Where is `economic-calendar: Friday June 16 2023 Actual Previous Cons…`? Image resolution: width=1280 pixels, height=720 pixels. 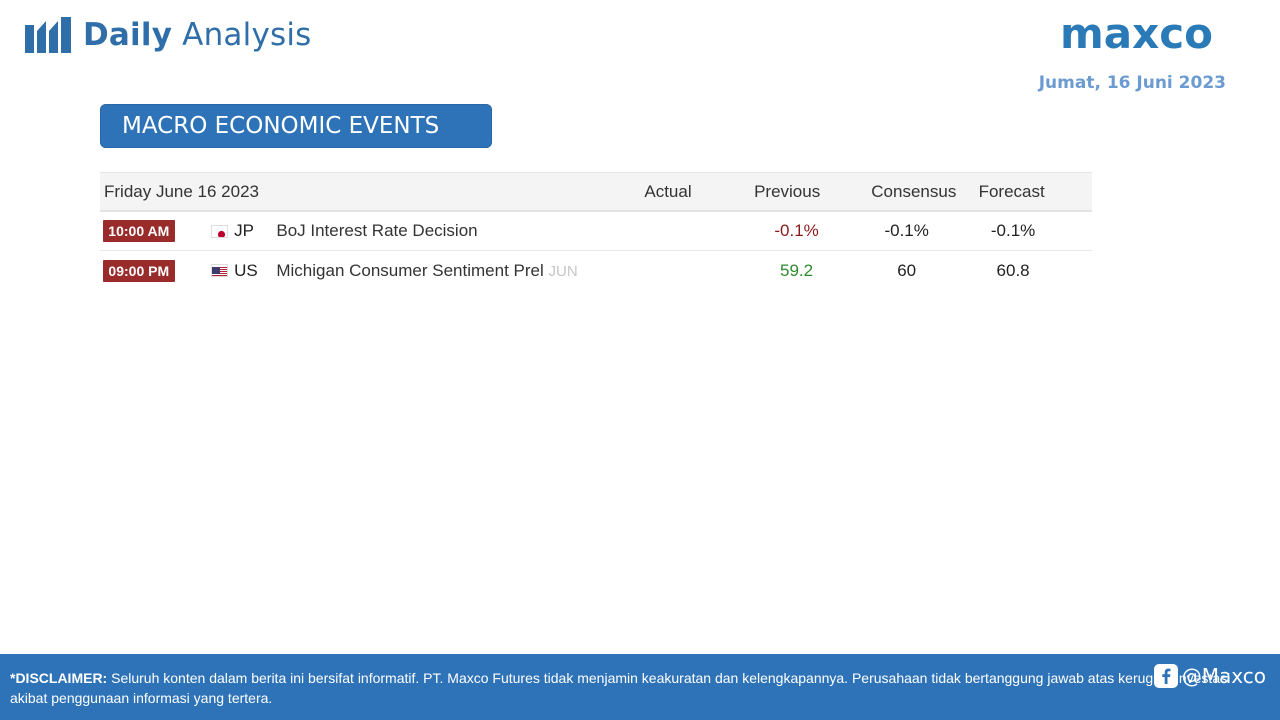 economic-calendar: Friday June 16 2023 Actual Previous Cons… is located at coordinates (596, 231).